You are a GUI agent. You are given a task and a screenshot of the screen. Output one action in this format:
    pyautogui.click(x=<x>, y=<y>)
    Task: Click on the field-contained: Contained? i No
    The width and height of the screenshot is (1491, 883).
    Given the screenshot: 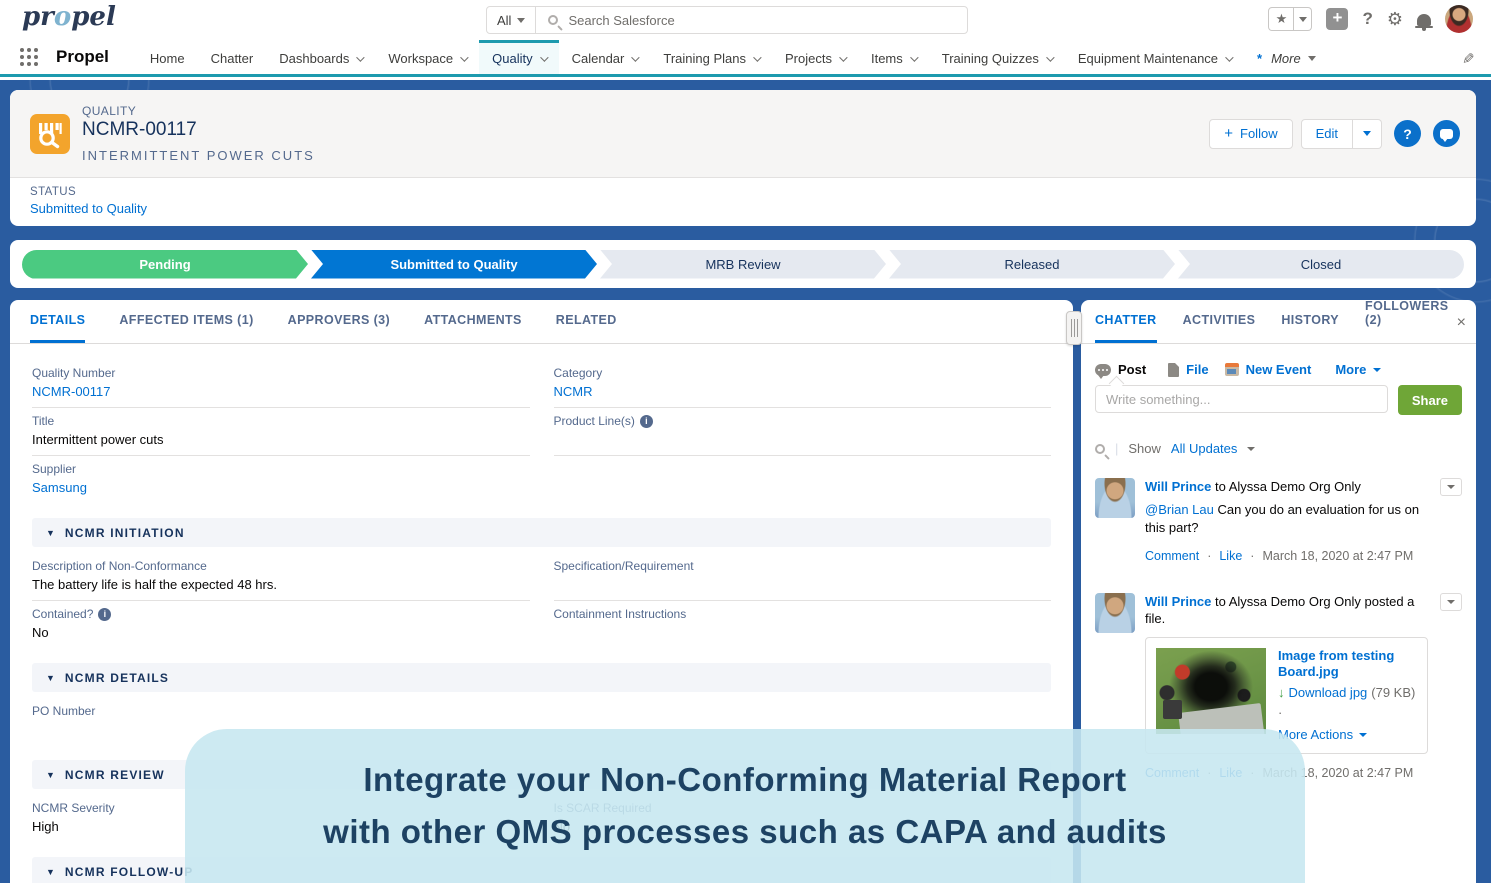 What is the action you would take?
    pyautogui.click(x=281, y=625)
    